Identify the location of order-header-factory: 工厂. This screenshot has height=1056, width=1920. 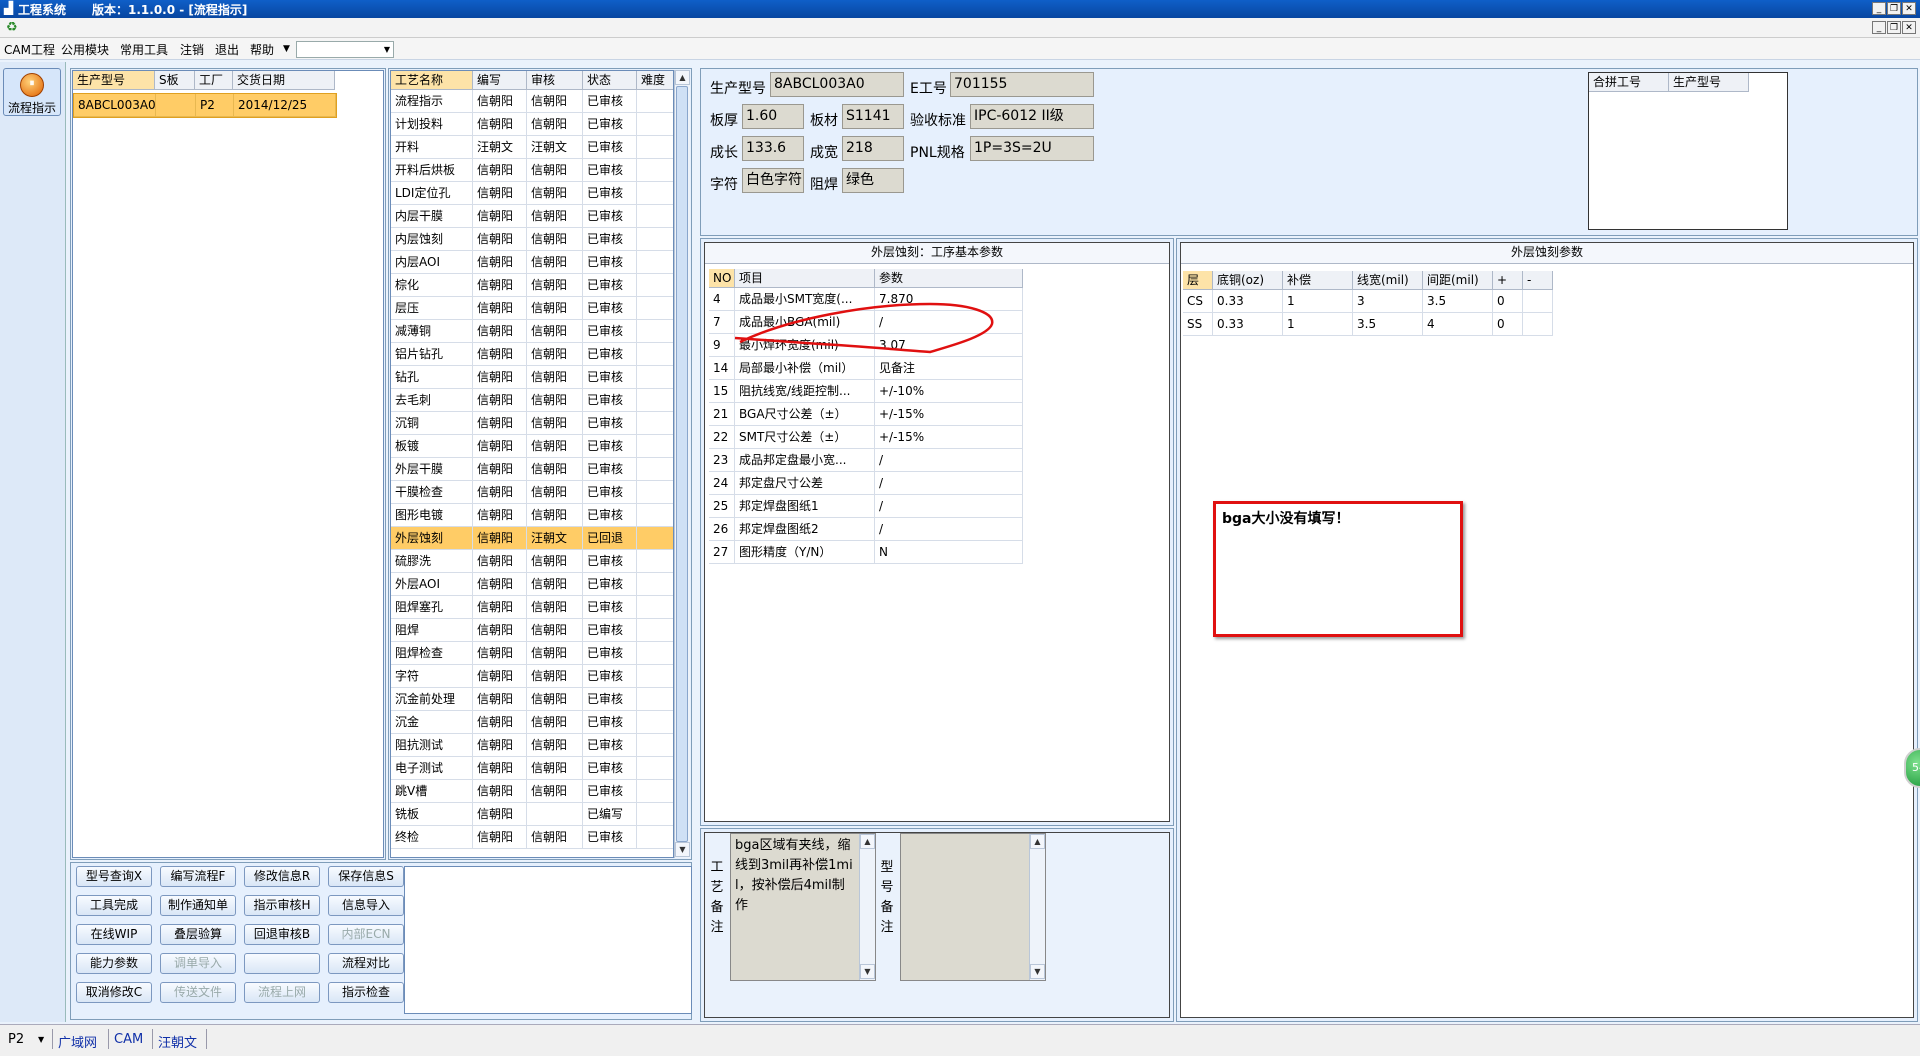
(214, 80).